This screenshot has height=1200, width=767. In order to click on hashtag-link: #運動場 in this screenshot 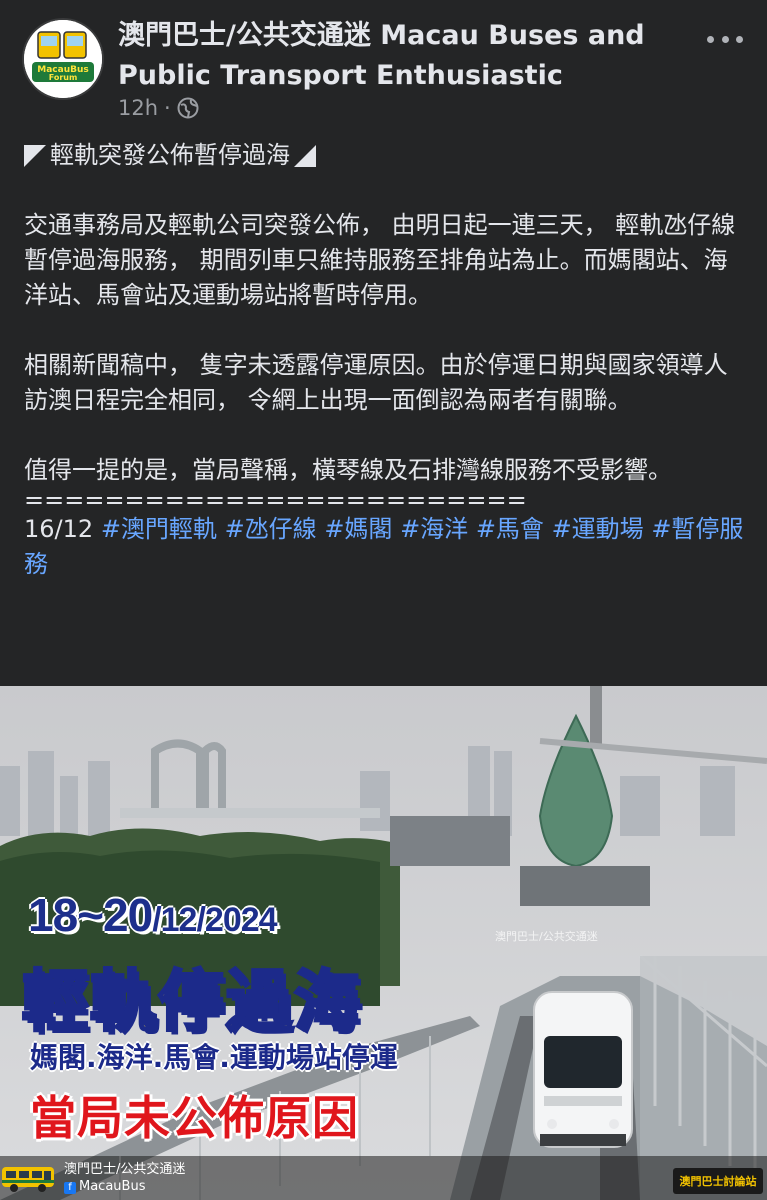, I will do `click(598, 529)`.